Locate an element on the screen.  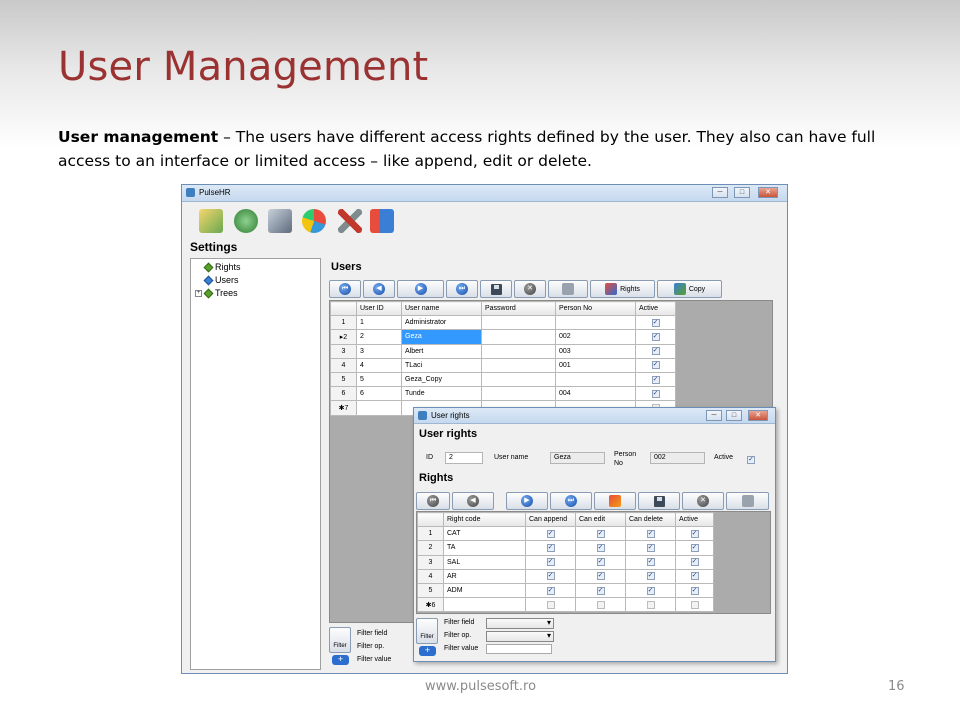
row-header: ✱6 is located at coordinates (430, 605).